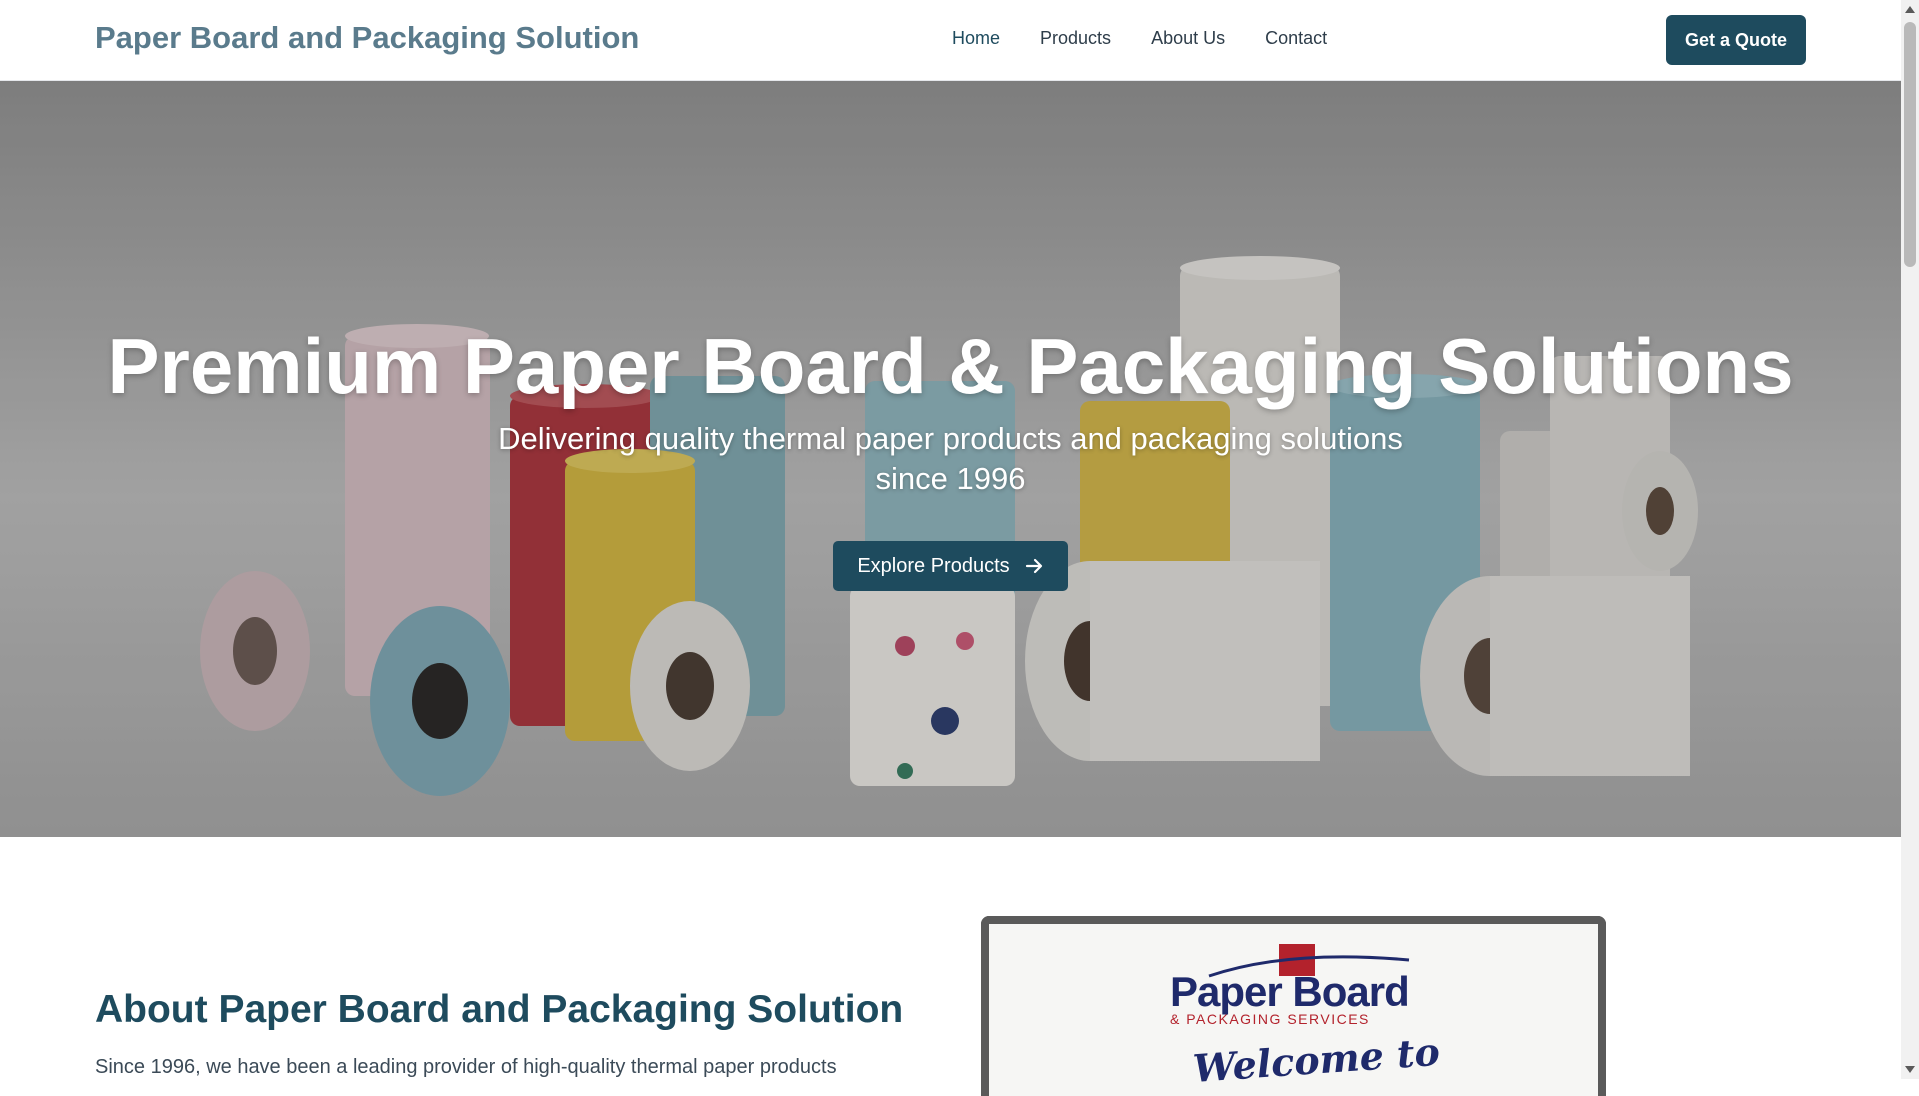 This screenshot has height=1096, width=1919. I want to click on arrow-right-icon, so click(1033, 566).